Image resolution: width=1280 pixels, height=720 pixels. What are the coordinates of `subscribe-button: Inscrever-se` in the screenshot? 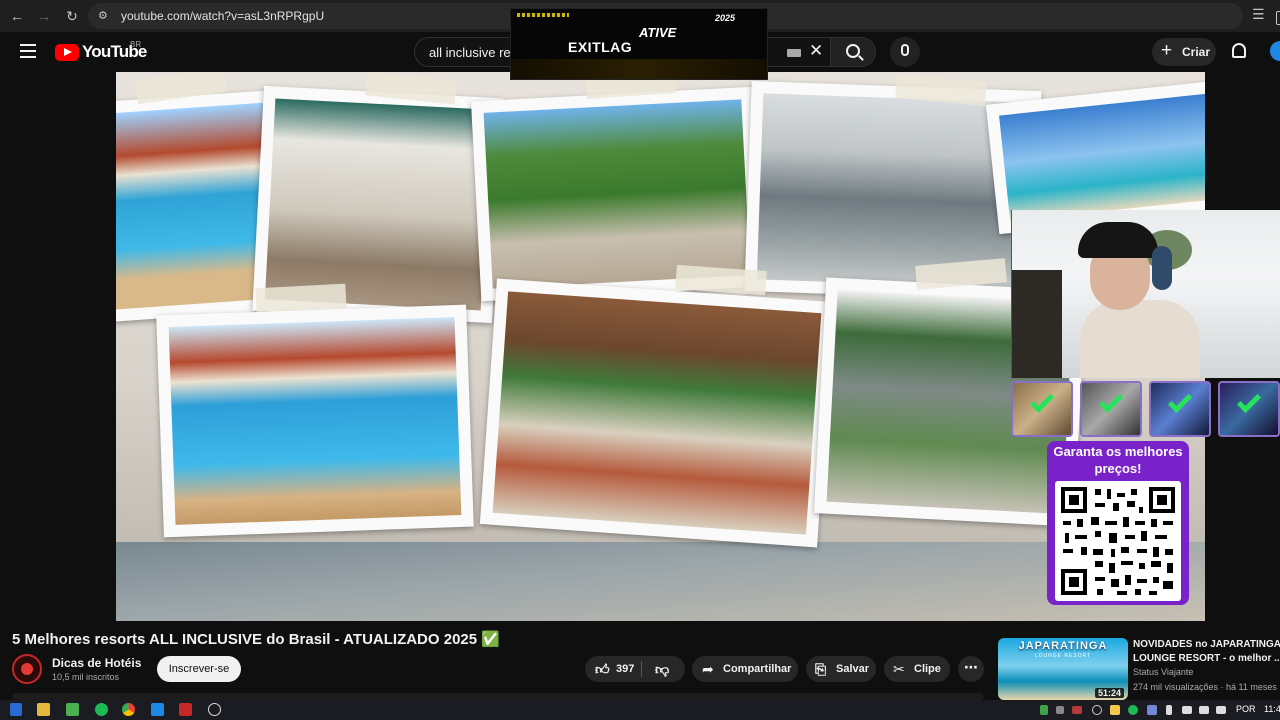 It's located at (199, 669).